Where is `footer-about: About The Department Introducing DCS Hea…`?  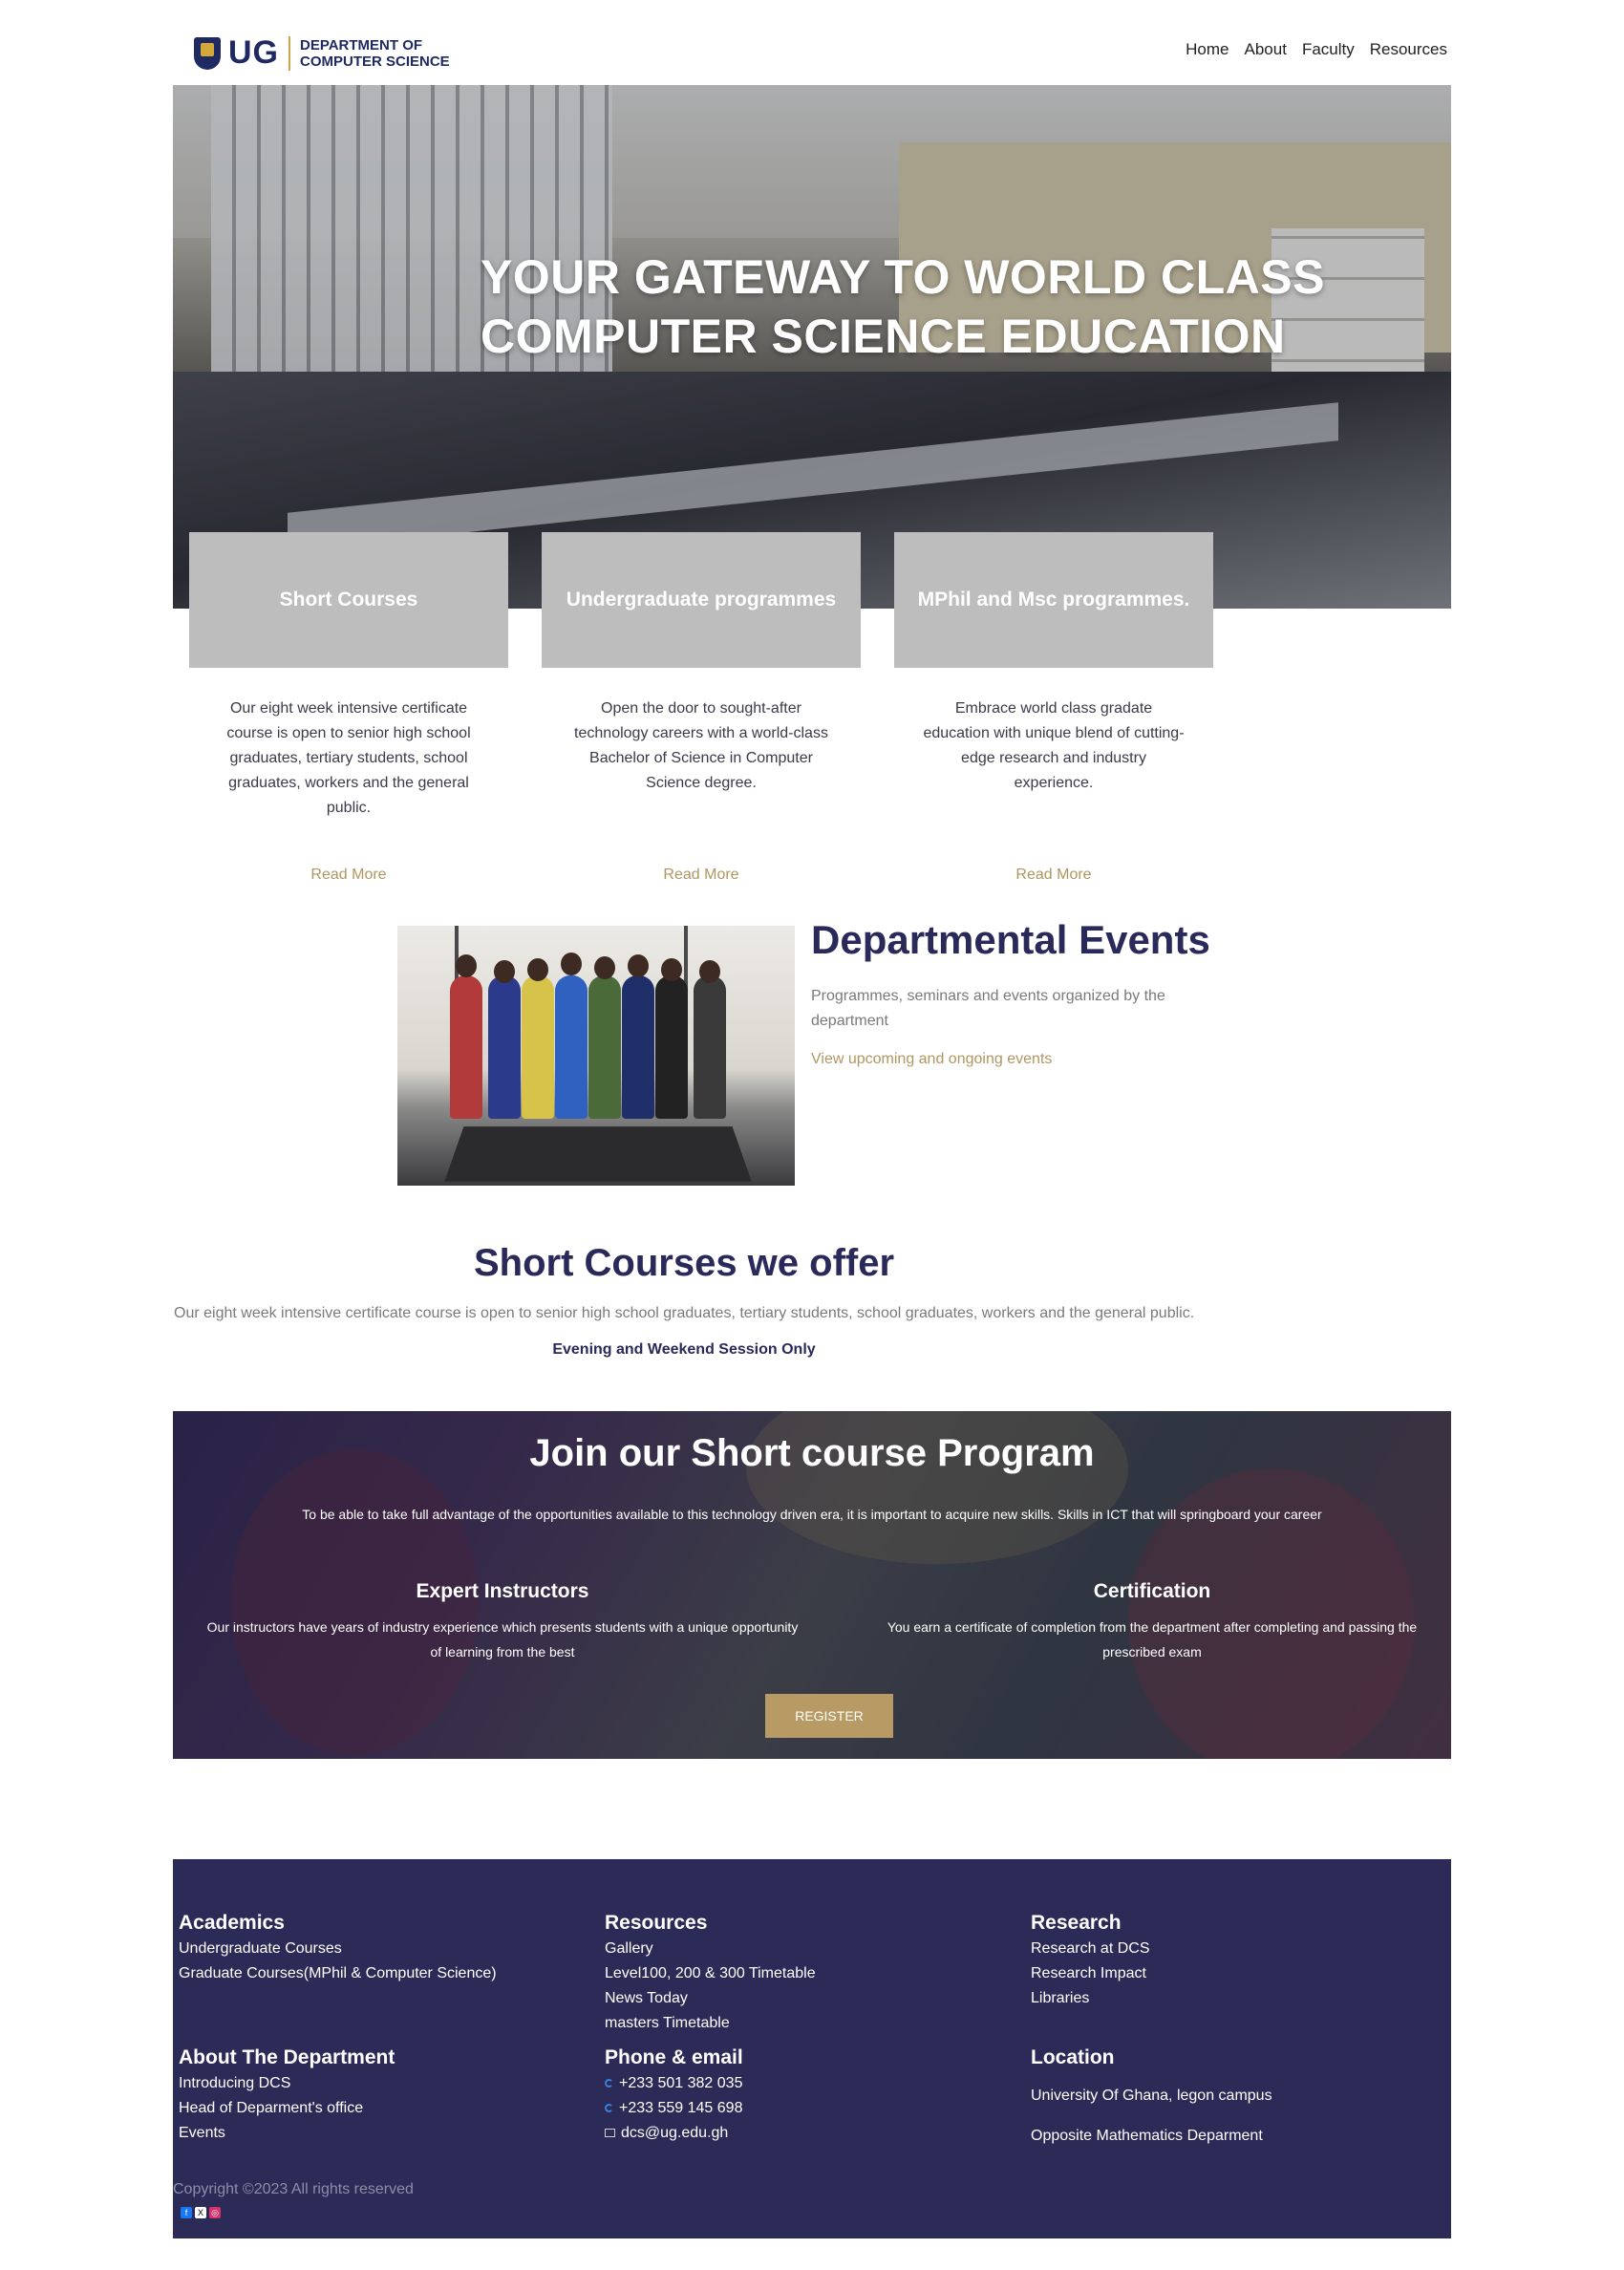 footer-about: About The Department Introducing DCS Hea… is located at coordinates (287, 2096).